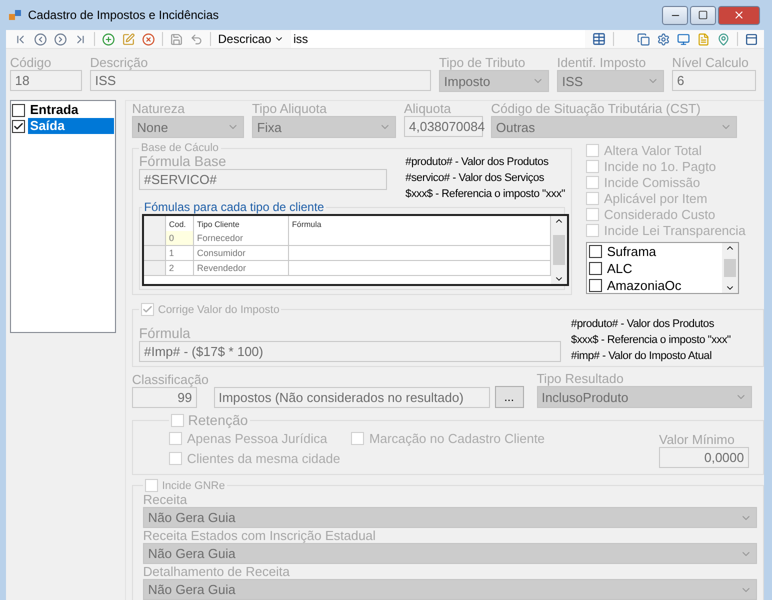 The image size is (772, 600). What do you see at coordinates (40, 39) in the screenshot?
I see `circle-chevron-left-icon` at bounding box center [40, 39].